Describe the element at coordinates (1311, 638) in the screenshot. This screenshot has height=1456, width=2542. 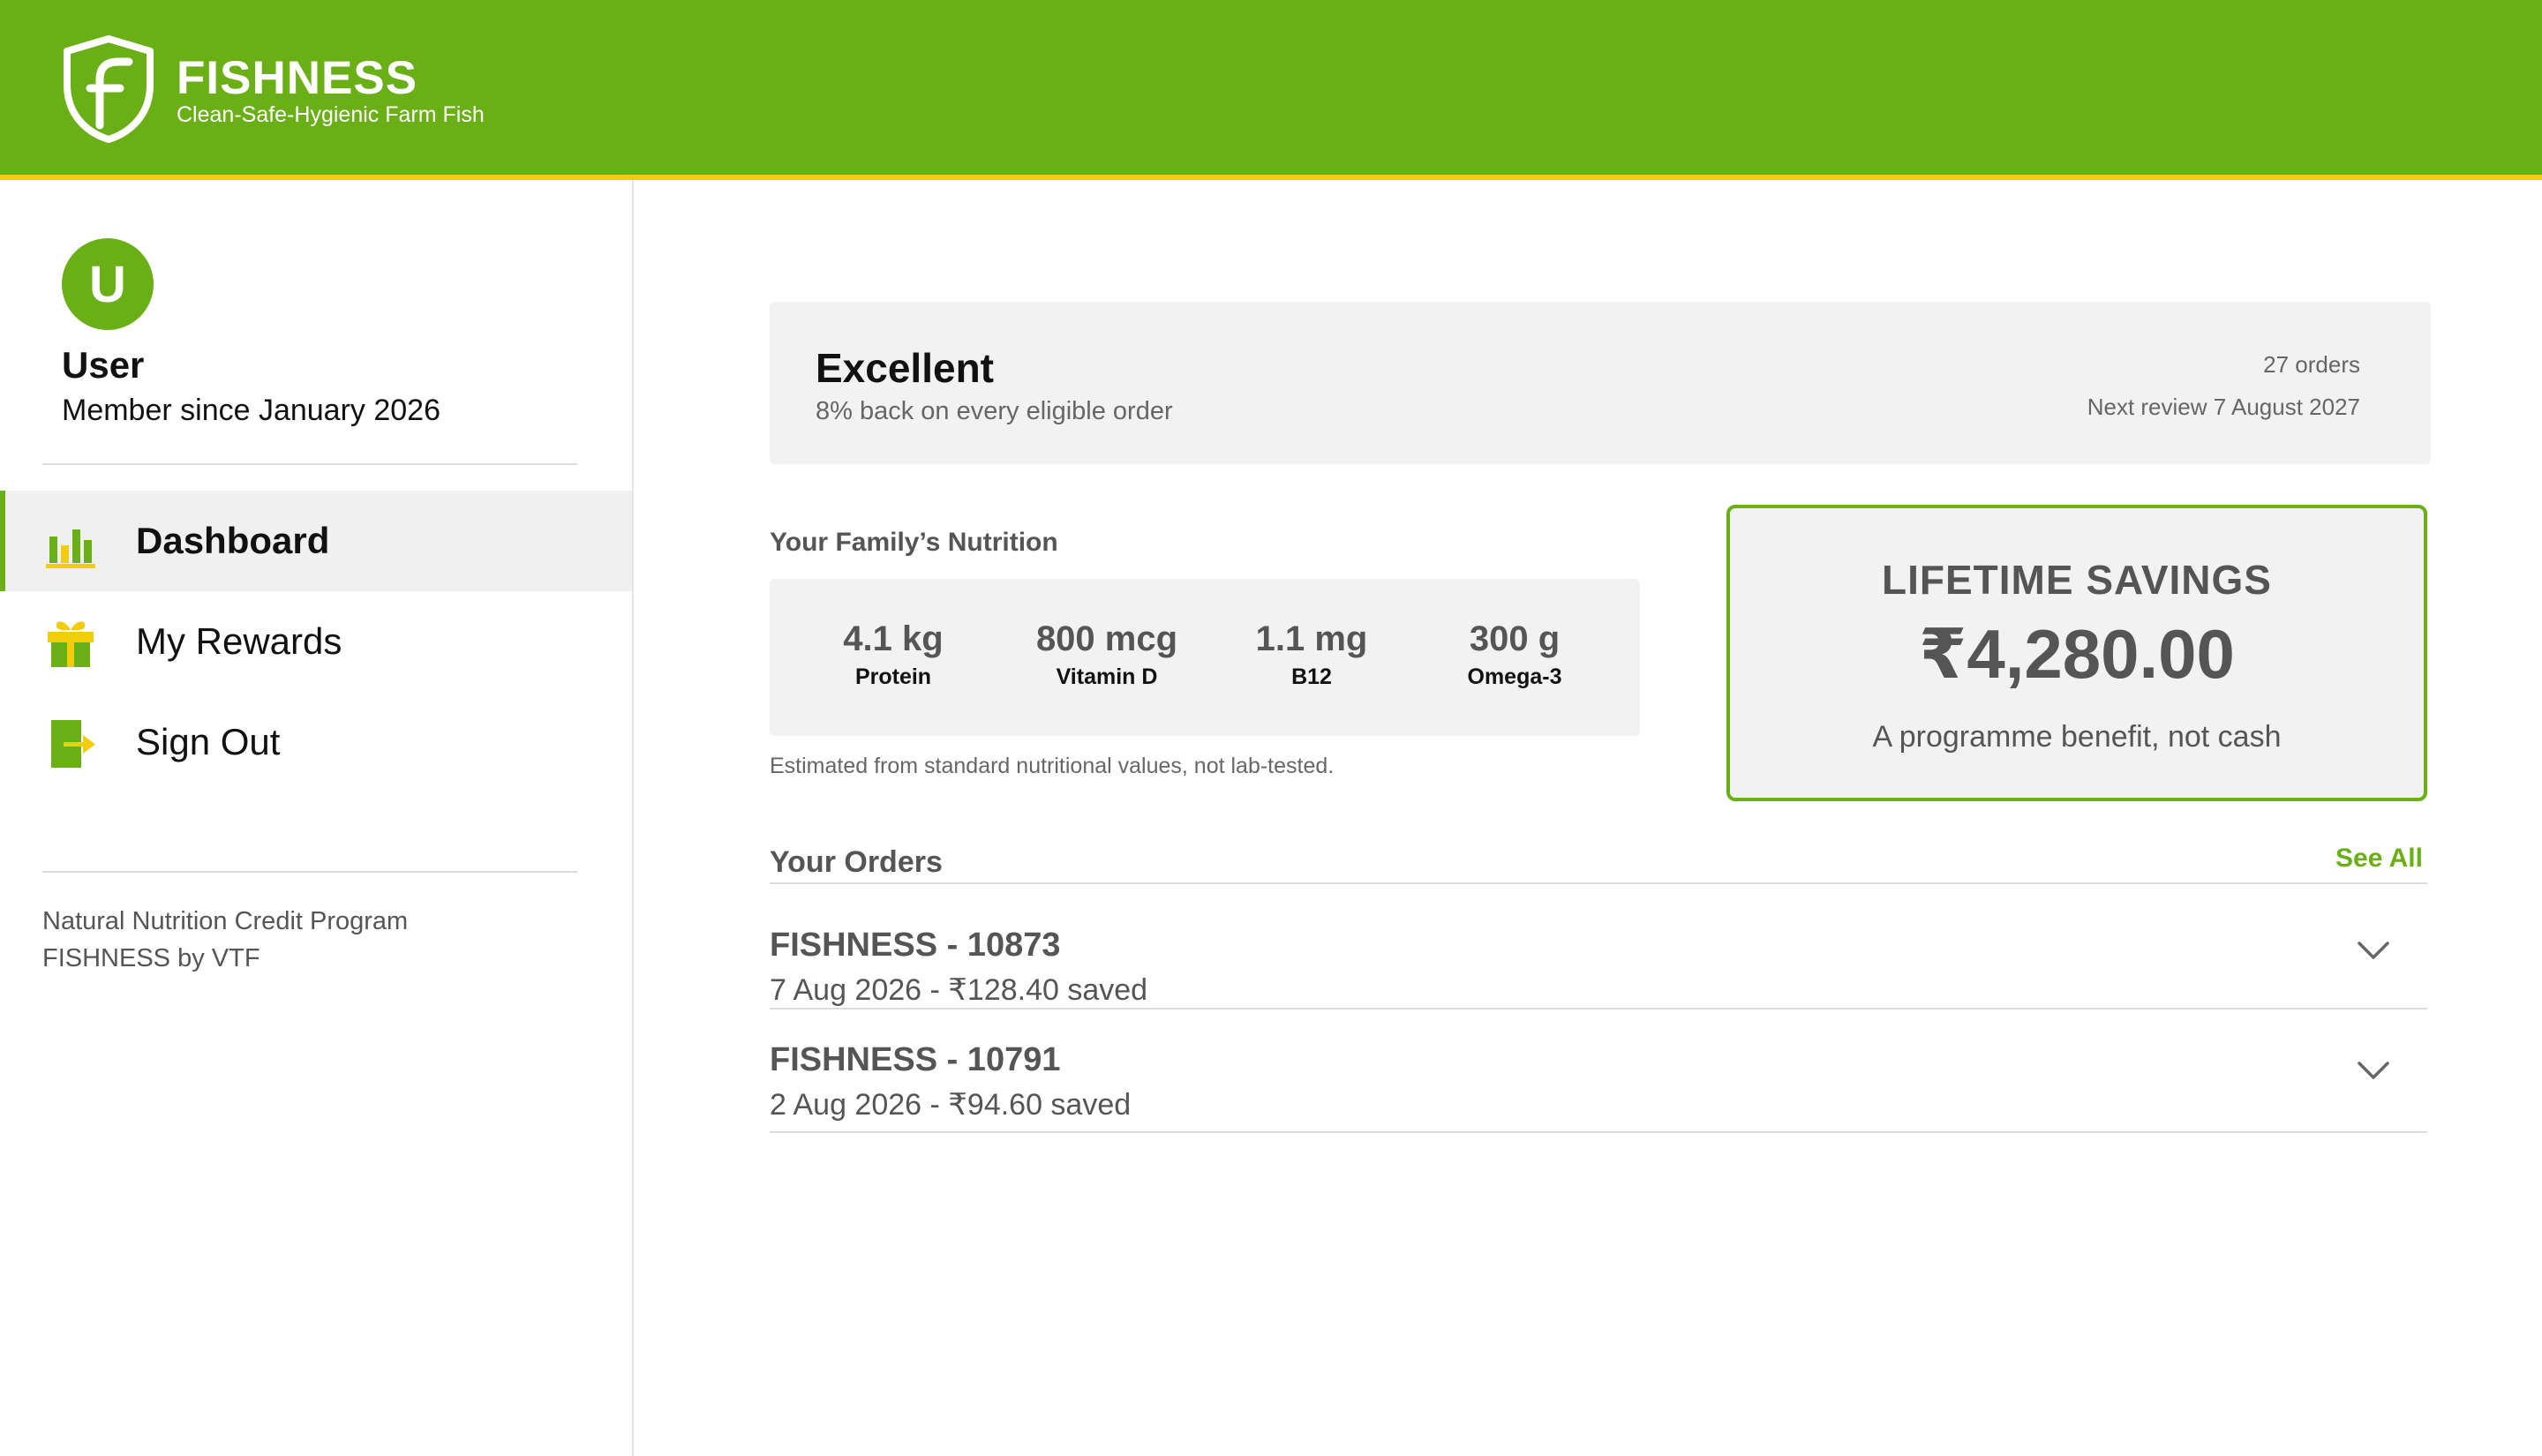
I see `nutrition-value: 1.1 mg` at that location.